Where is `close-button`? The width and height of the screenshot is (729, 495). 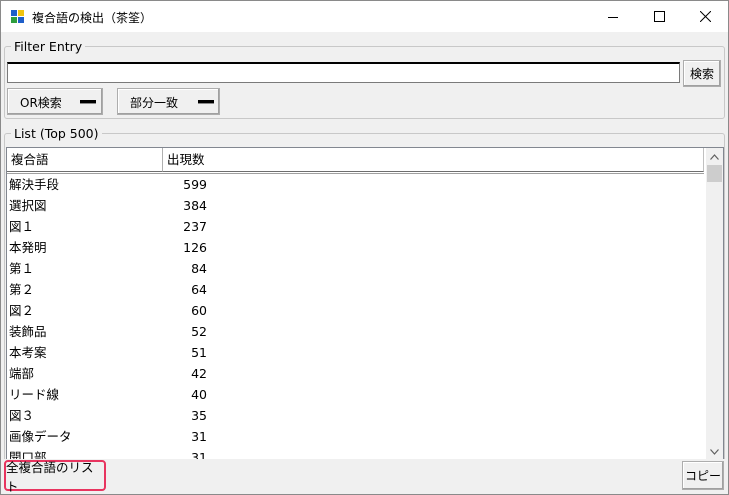
close-button is located at coordinates (705, 16).